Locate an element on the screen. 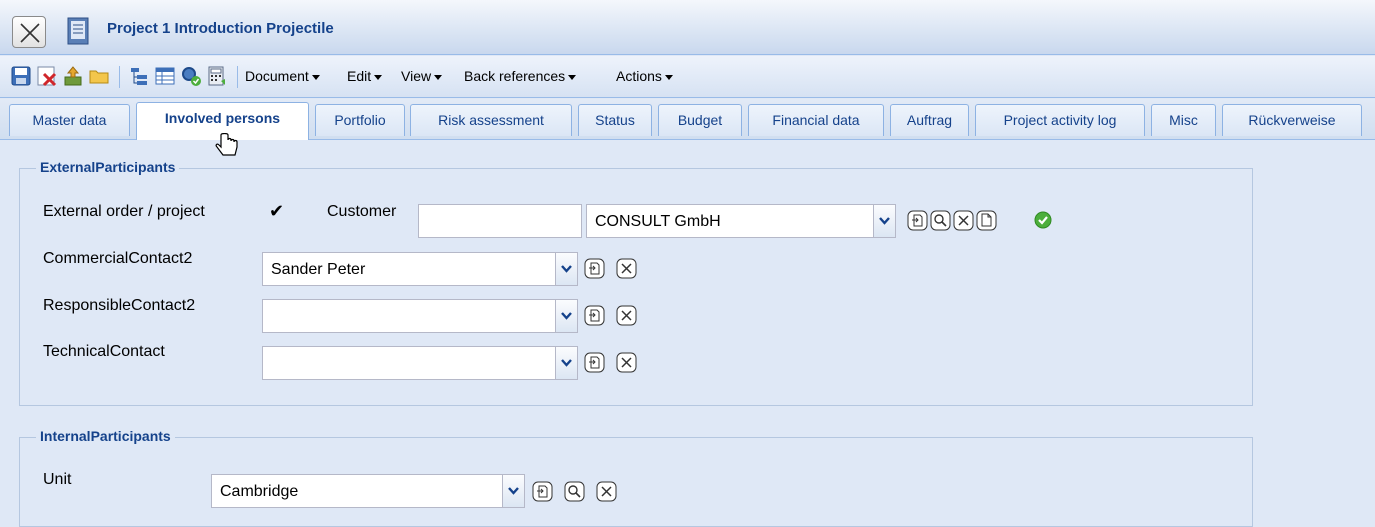 The image size is (1375, 527). tab-label: Budget is located at coordinates (700, 120).